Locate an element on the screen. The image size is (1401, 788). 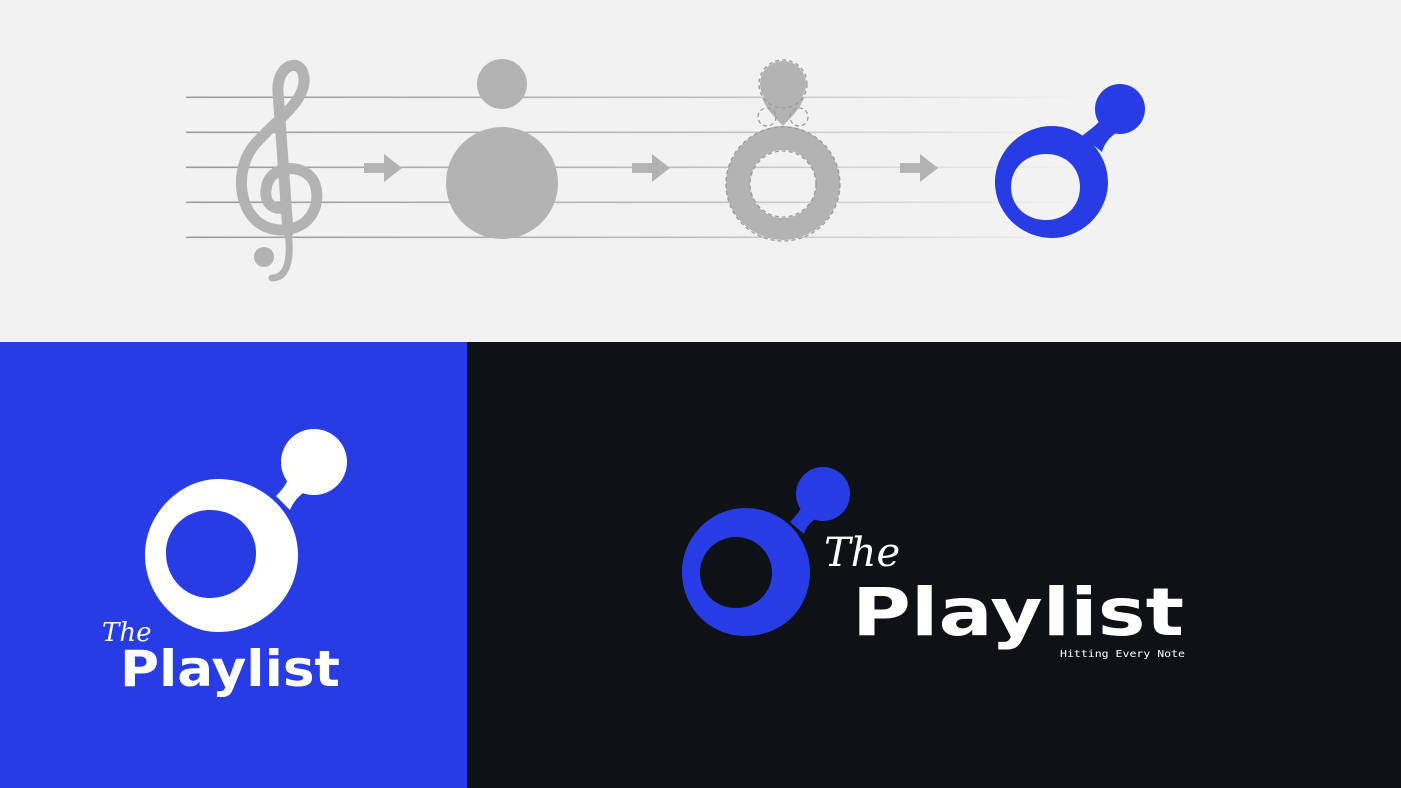
logo-on-blue: The Playlist is located at coordinates (224, 563).